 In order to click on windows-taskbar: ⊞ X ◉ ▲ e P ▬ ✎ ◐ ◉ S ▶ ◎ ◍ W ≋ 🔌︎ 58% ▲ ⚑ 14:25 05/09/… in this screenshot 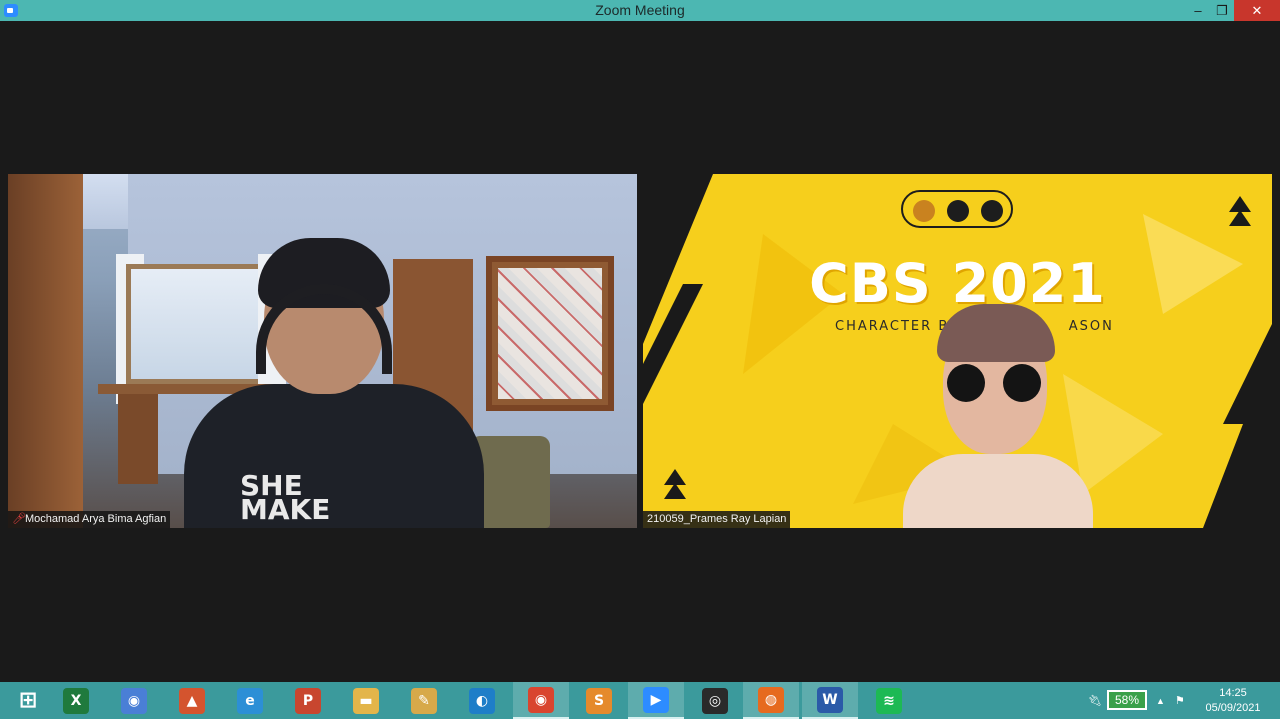, I will do `click(640, 700)`.